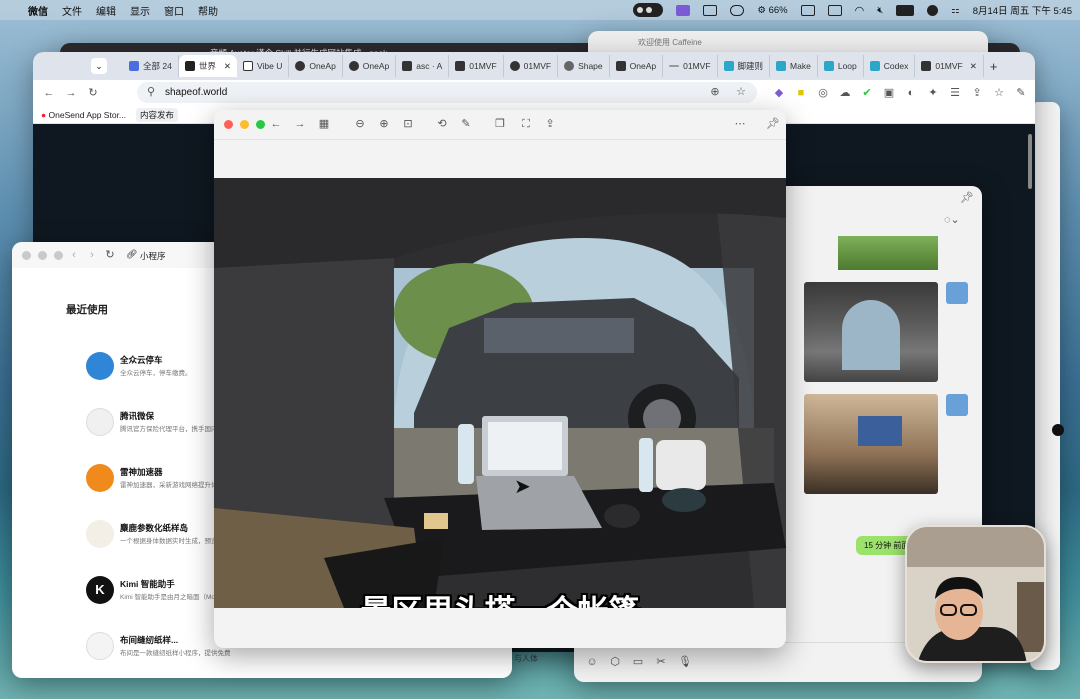 The width and height of the screenshot is (1080, 699). What do you see at coordinates (715, 92) in the screenshot?
I see `zoom-icon: ⊕` at bounding box center [715, 92].